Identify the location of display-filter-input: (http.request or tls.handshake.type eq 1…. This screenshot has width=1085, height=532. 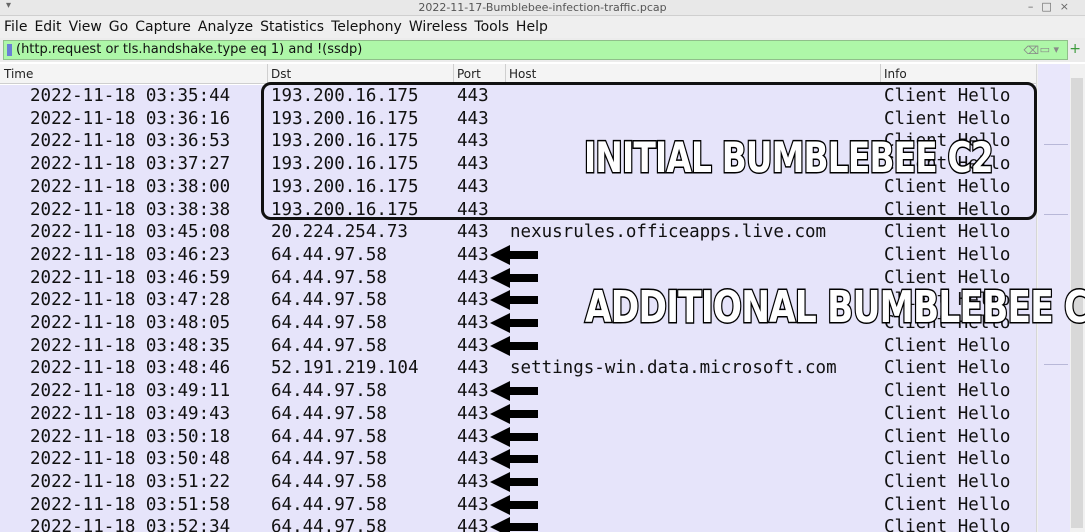
(535, 50).